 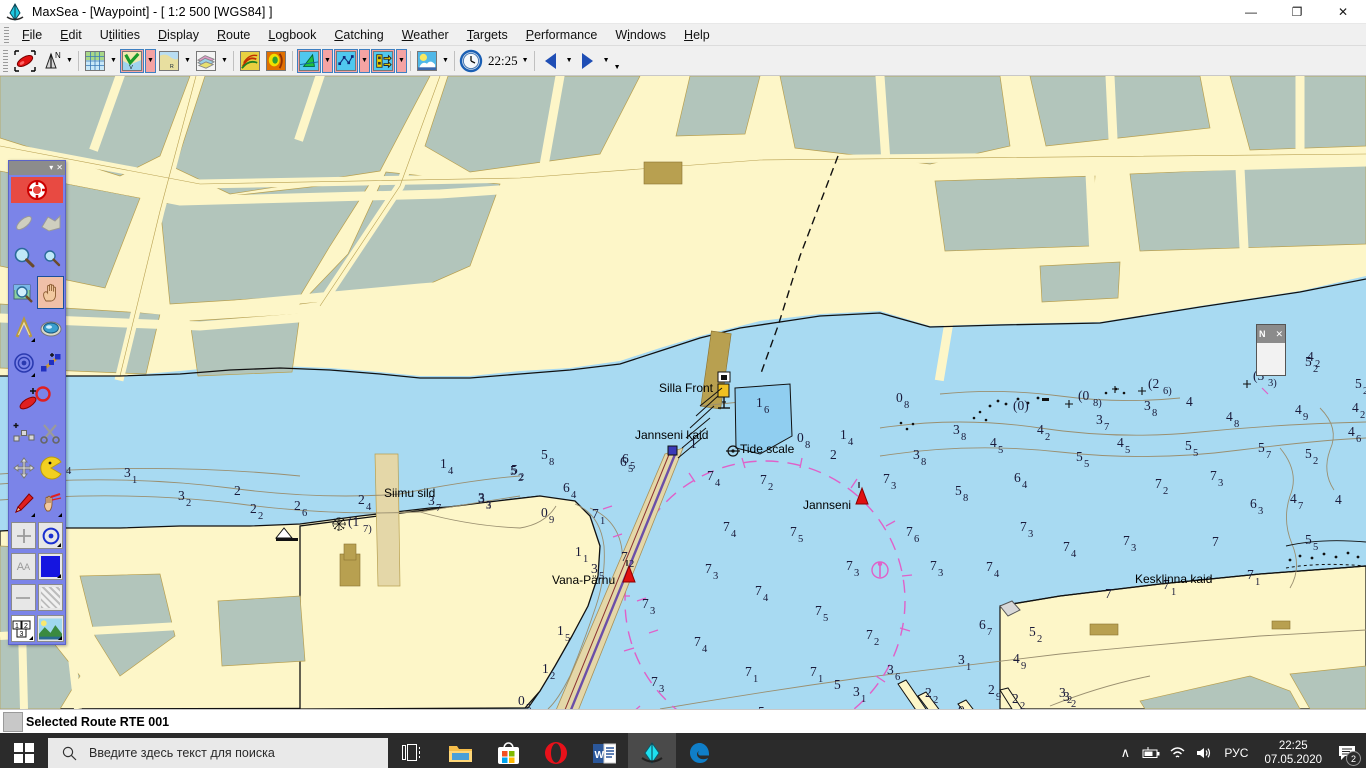 I want to click on grid-chart-icon, so click(x=95, y=61).